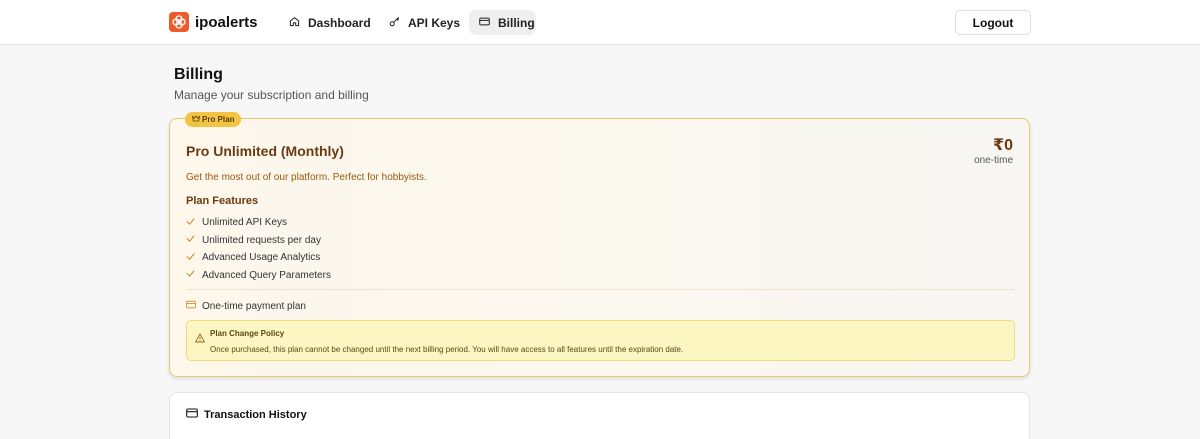  Describe the element at coordinates (271, 95) in the screenshot. I see `page-subtitle: Manage your subscription and billing` at that location.